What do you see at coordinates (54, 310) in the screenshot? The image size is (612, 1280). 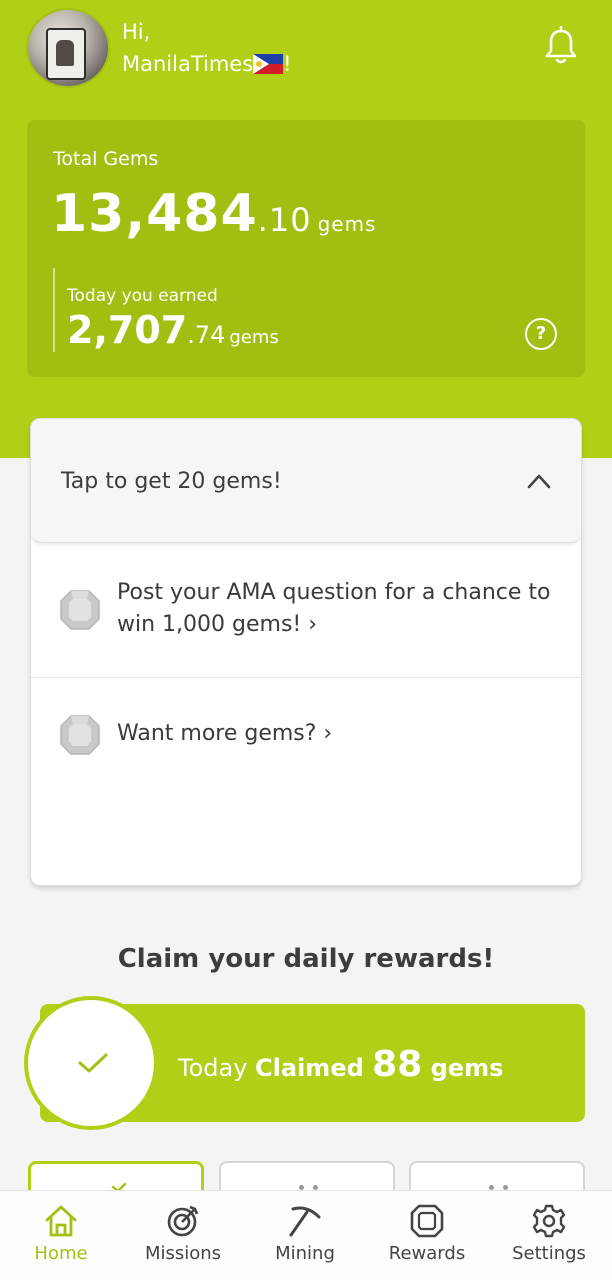 I see `earned-divider` at bounding box center [54, 310].